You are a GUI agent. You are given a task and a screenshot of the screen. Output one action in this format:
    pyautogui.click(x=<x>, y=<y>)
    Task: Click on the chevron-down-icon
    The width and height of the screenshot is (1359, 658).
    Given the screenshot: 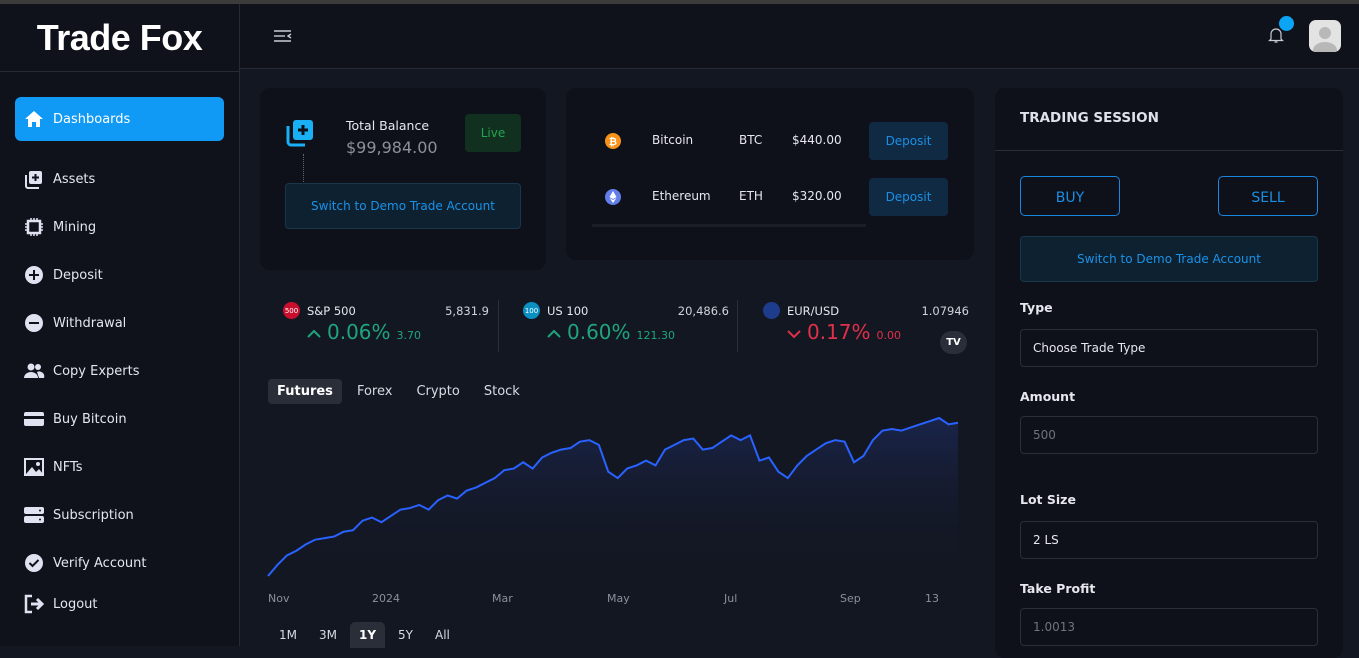 What is the action you would take?
    pyautogui.click(x=794, y=334)
    